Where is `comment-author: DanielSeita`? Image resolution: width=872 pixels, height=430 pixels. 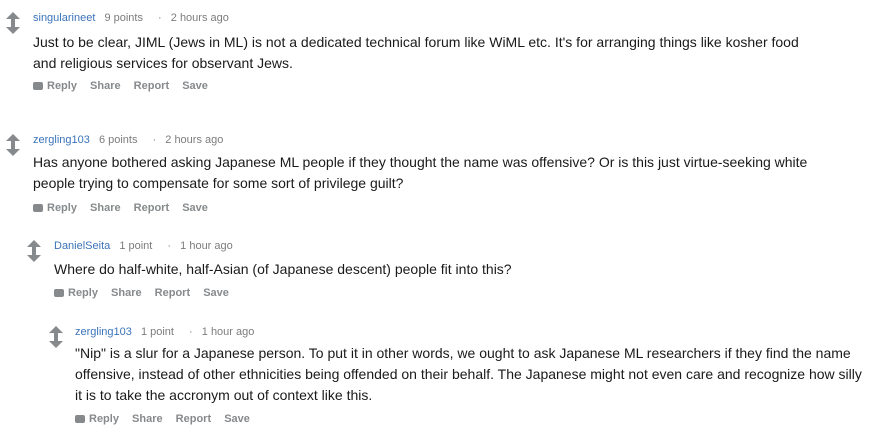
comment-author: DanielSeita is located at coordinates (82, 246).